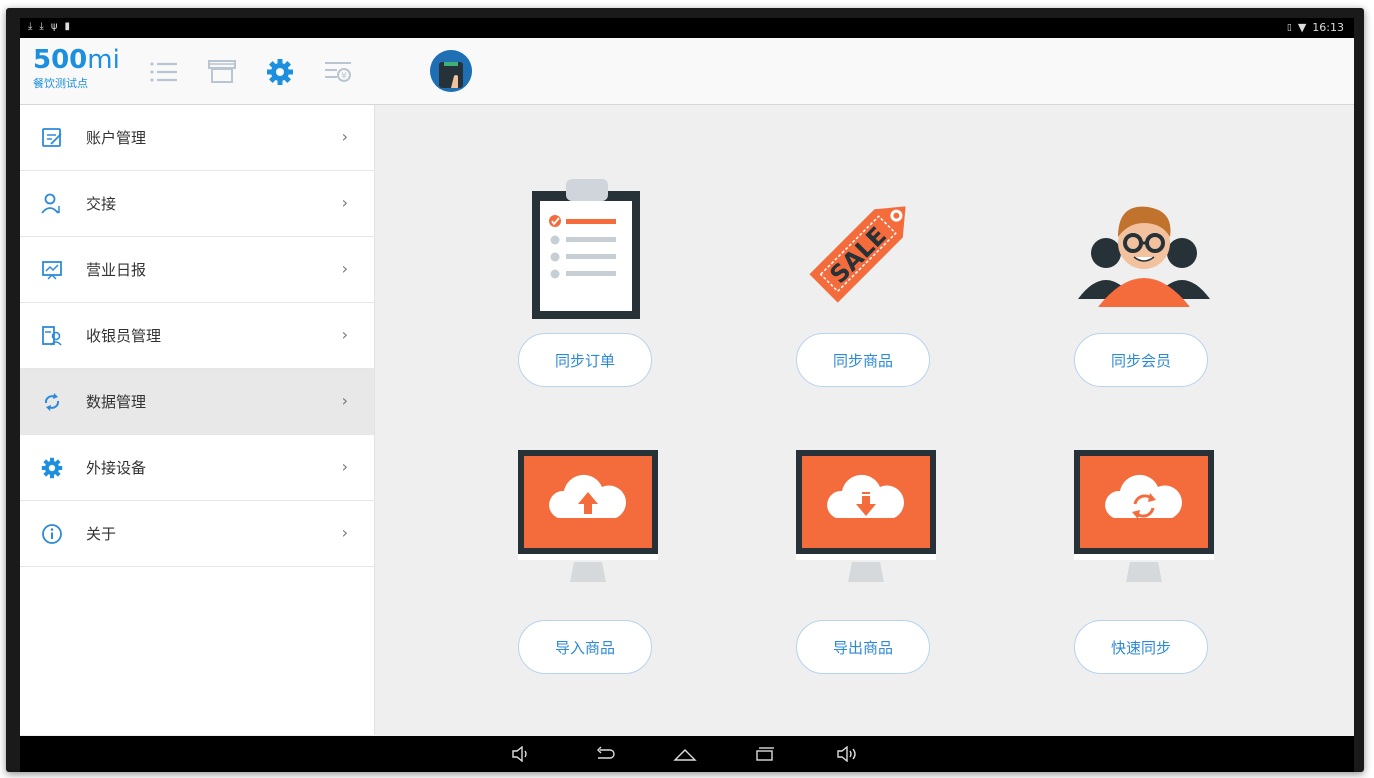  Describe the element at coordinates (857, 254) in the screenshot. I see `sale-tag-icon: SALE` at that location.